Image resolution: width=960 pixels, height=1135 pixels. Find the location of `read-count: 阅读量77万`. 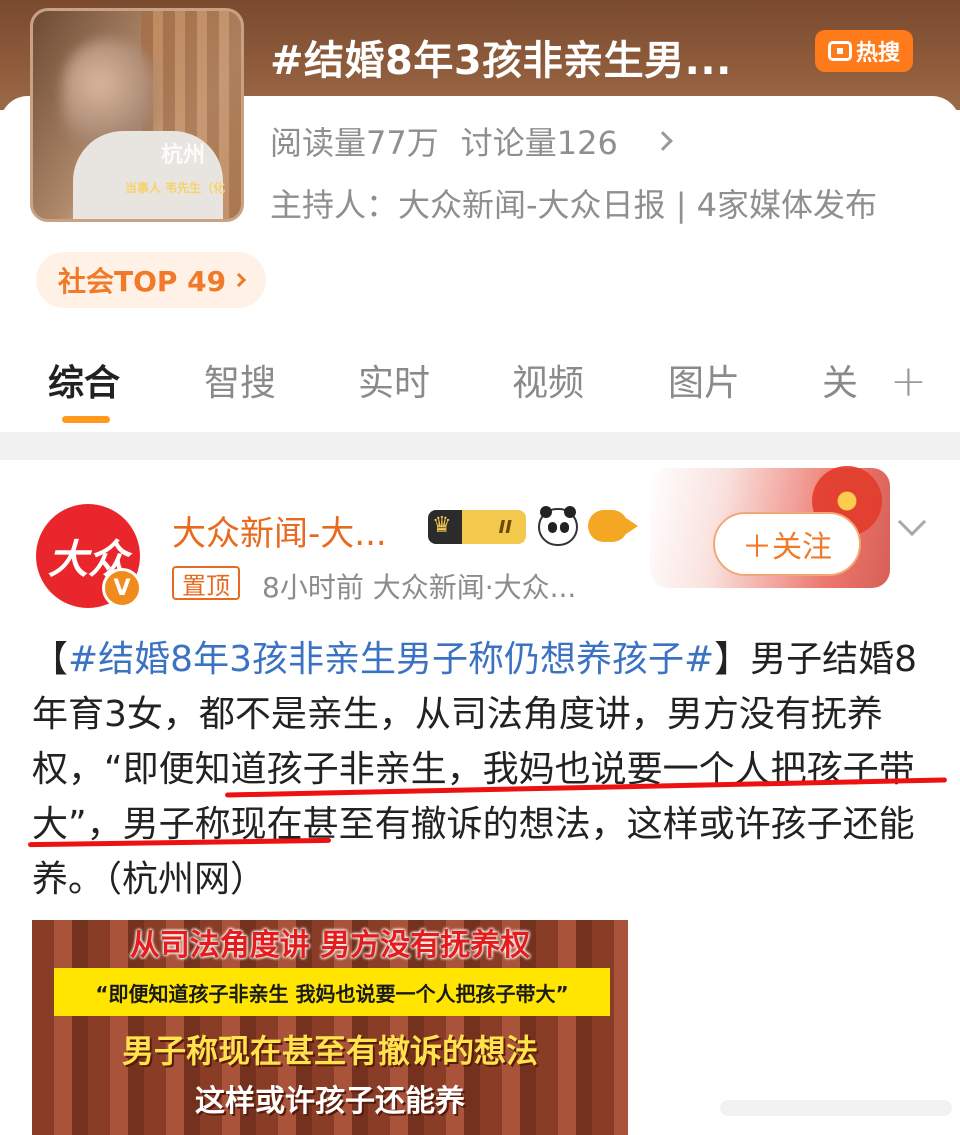

read-count: 阅读量77万 is located at coordinates (354, 143).